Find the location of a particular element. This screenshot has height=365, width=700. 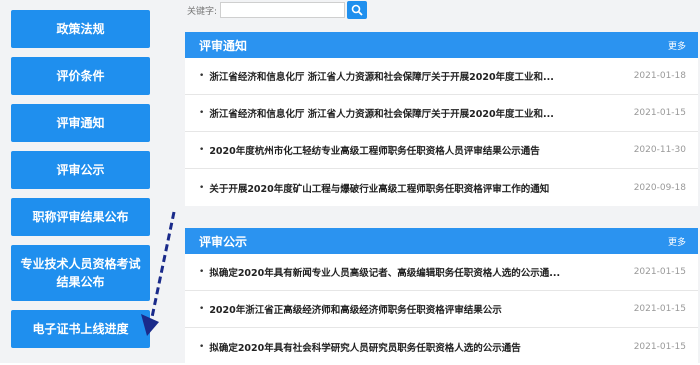

list-item-date: 2021-01-18 is located at coordinates (659, 76).